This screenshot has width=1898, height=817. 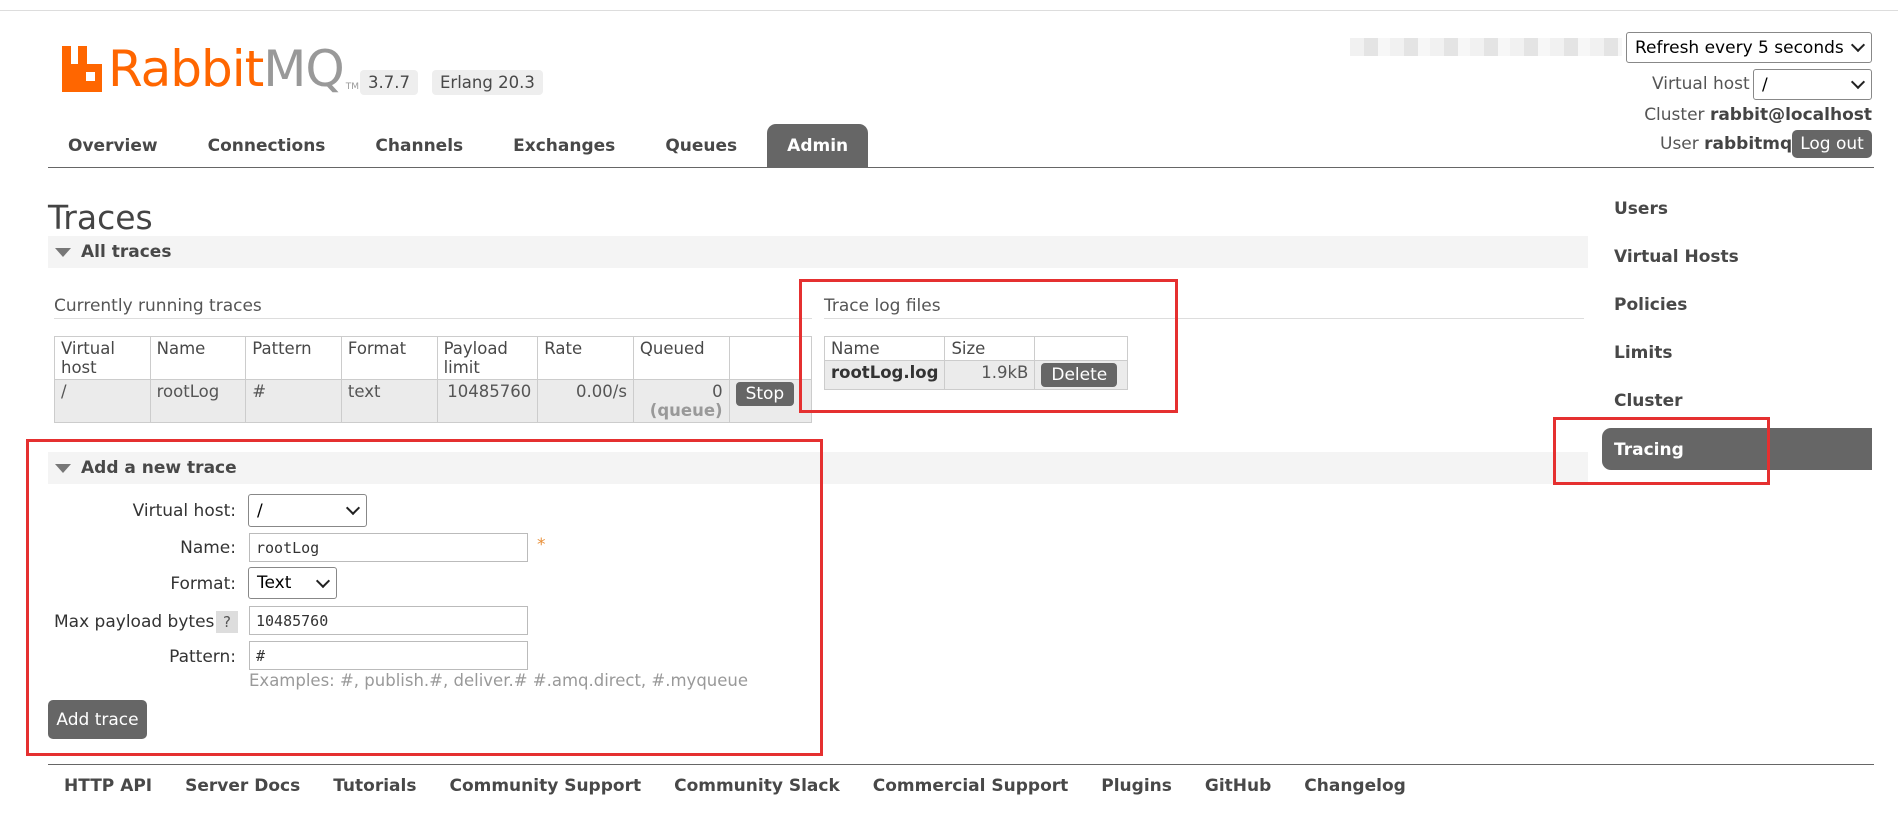 I want to click on footer-divider, so click(x=961, y=764).